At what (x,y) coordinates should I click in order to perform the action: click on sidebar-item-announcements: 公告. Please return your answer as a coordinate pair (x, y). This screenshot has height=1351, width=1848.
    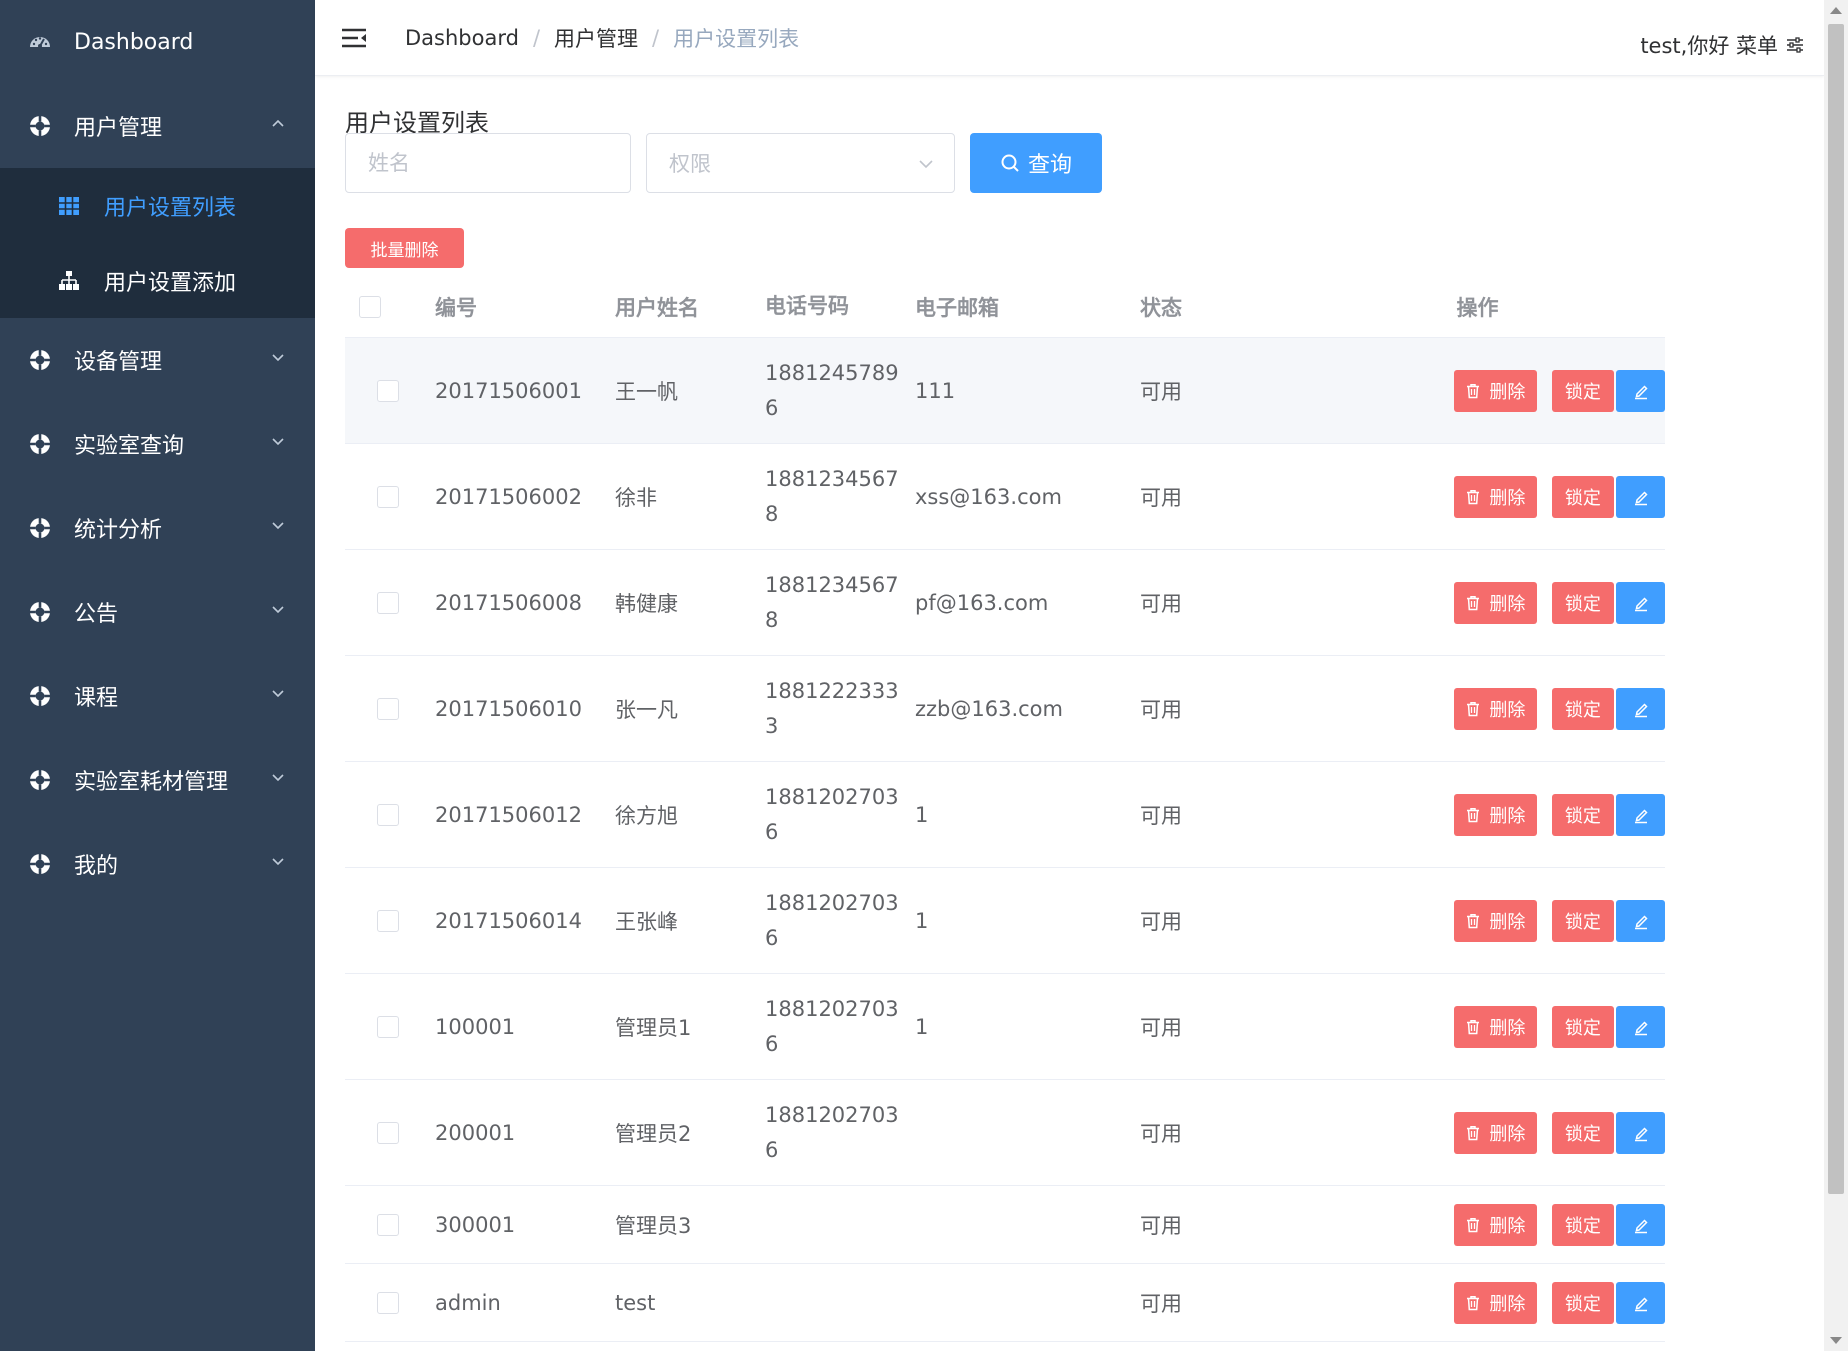
    Looking at the image, I should click on (157, 612).